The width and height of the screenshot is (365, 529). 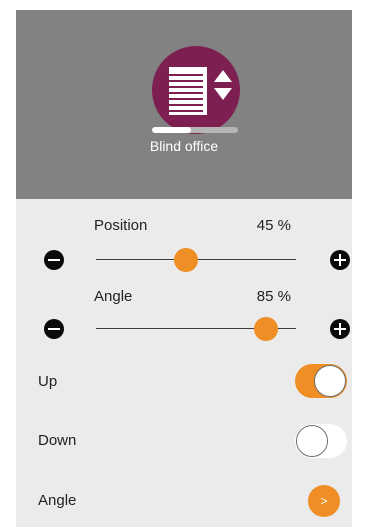 I want to click on chevron-right-icon: >, so click(x=324, y=501).